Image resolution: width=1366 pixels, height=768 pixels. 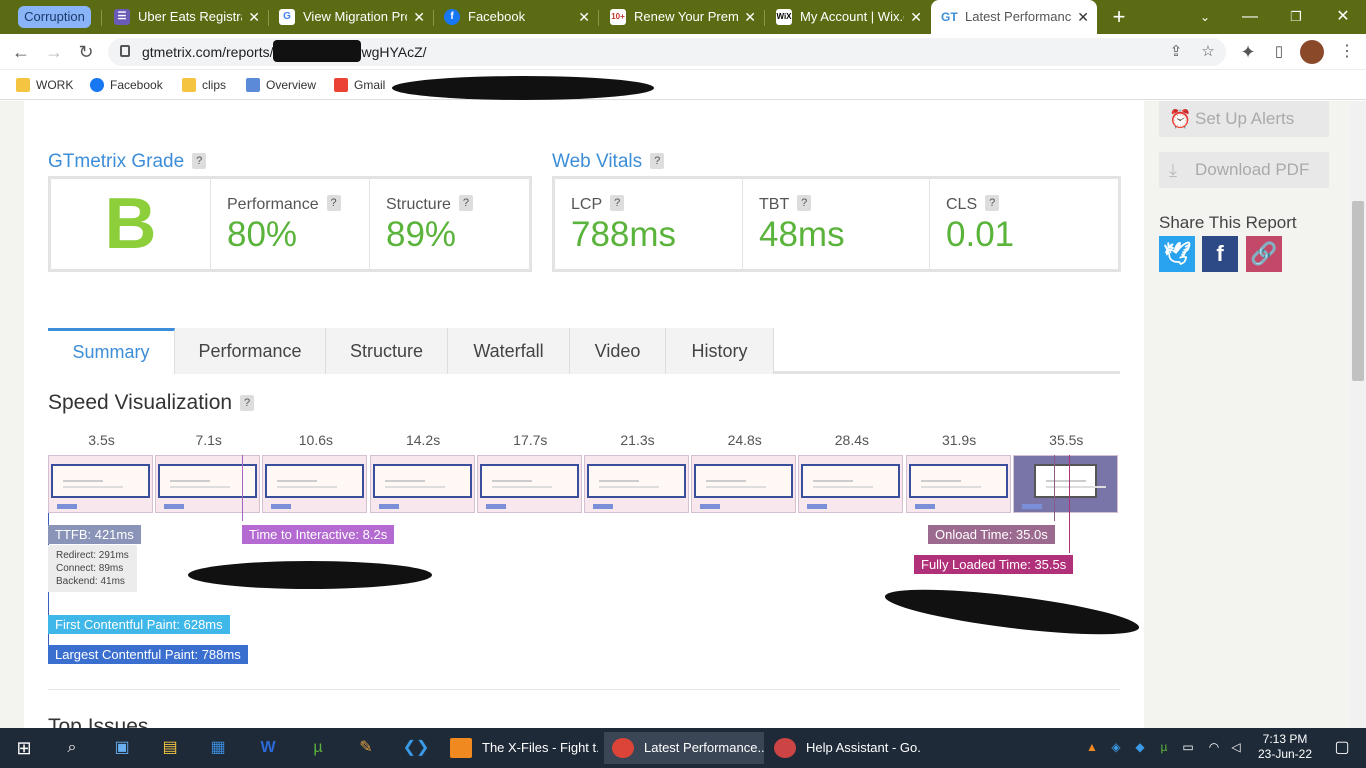 What do you see at coordinates (1342, 748) in the screenshot?
I see `notifications-icon: ▢` at bounding box center [1342, 748].